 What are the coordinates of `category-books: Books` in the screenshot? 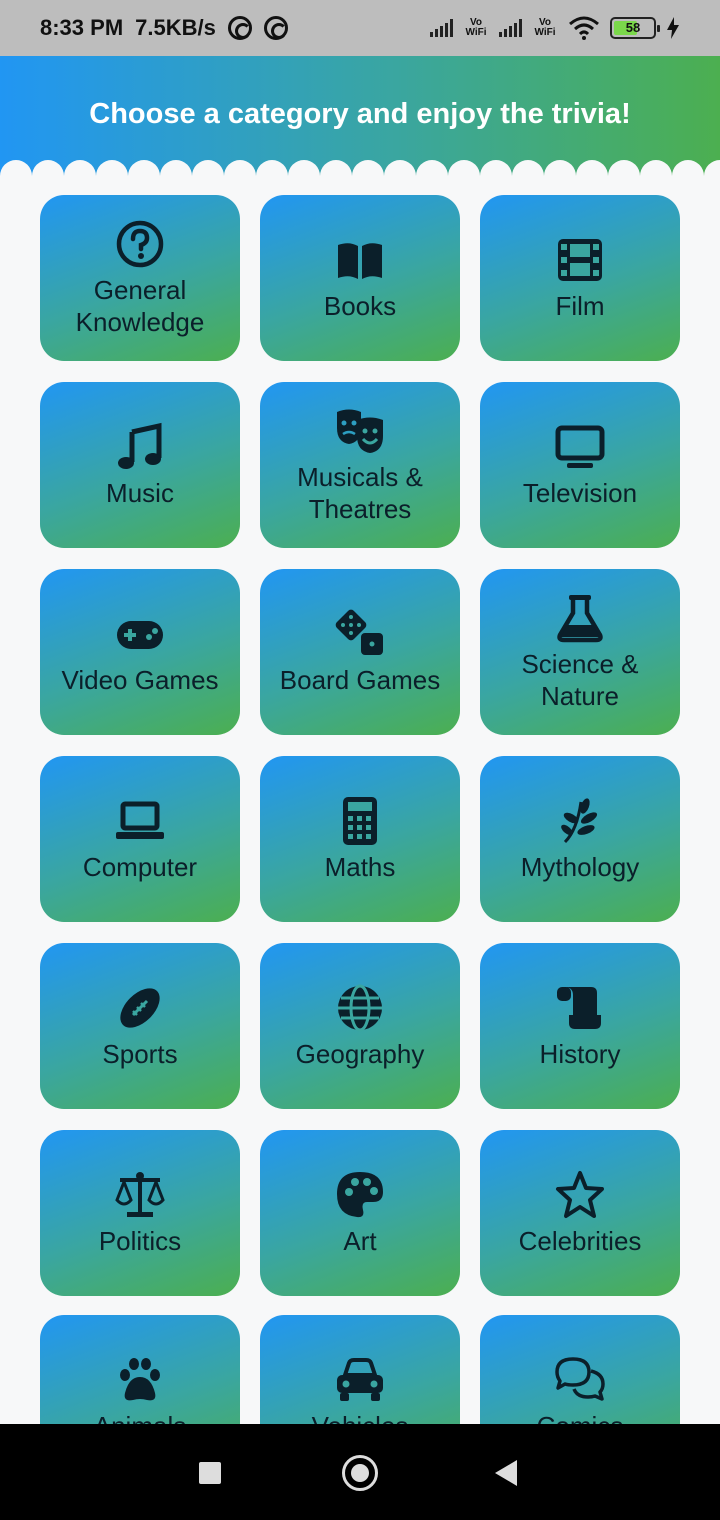 It's located at (360, 278).